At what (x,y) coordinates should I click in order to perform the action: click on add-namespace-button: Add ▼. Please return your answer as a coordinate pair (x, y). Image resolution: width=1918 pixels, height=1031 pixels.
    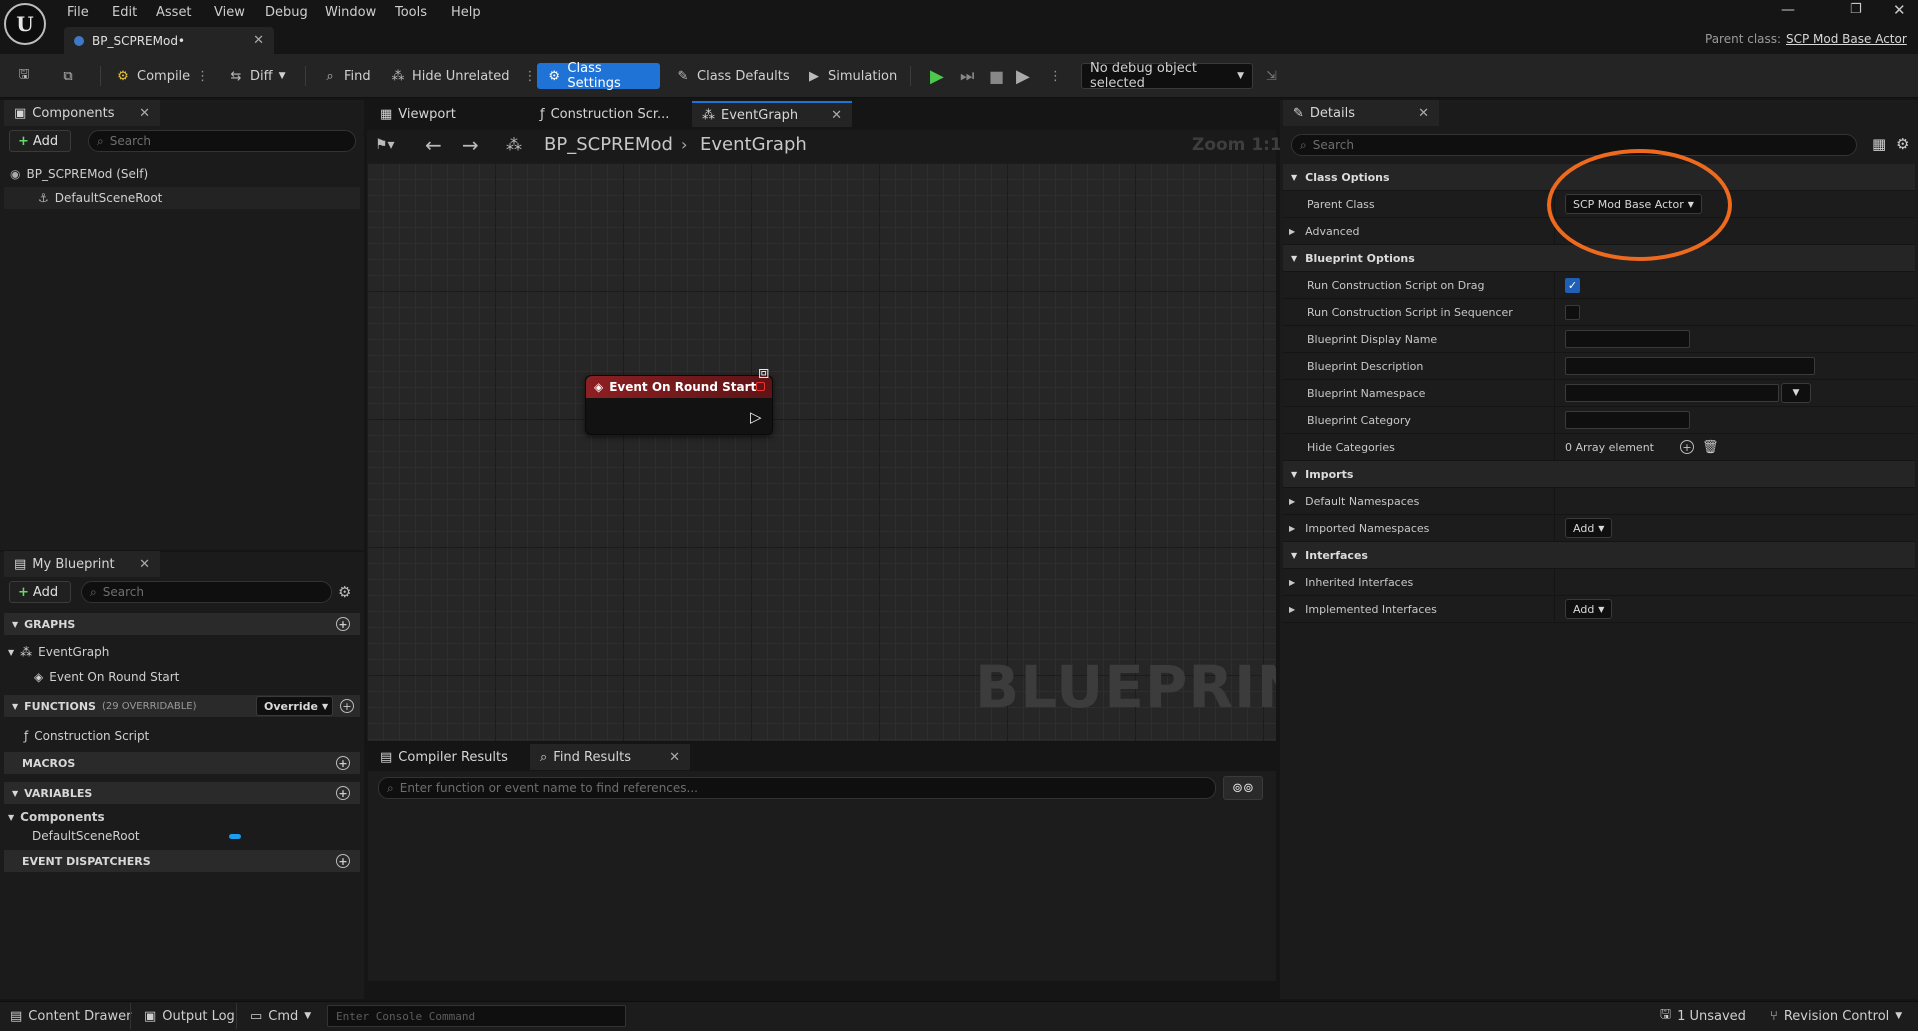
    Looking at the image, I should click on (1589, 528).